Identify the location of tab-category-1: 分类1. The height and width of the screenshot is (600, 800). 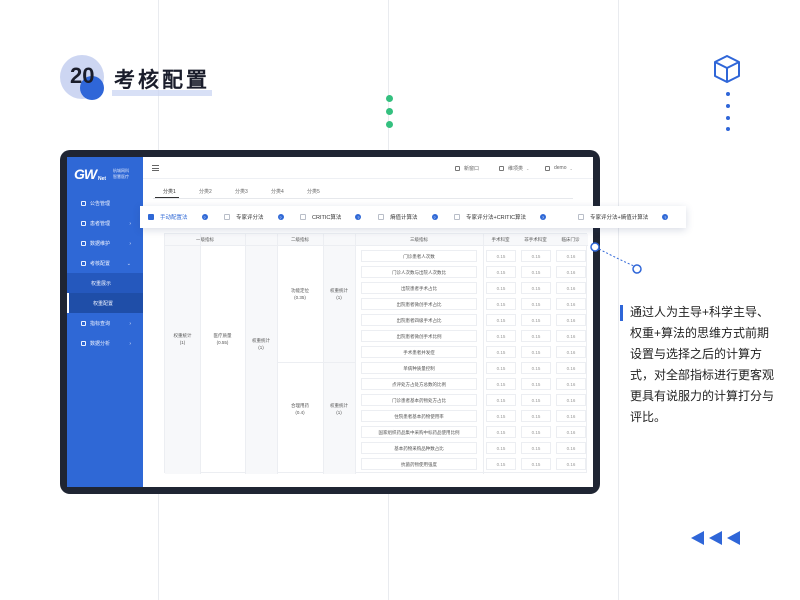
(169, 191).